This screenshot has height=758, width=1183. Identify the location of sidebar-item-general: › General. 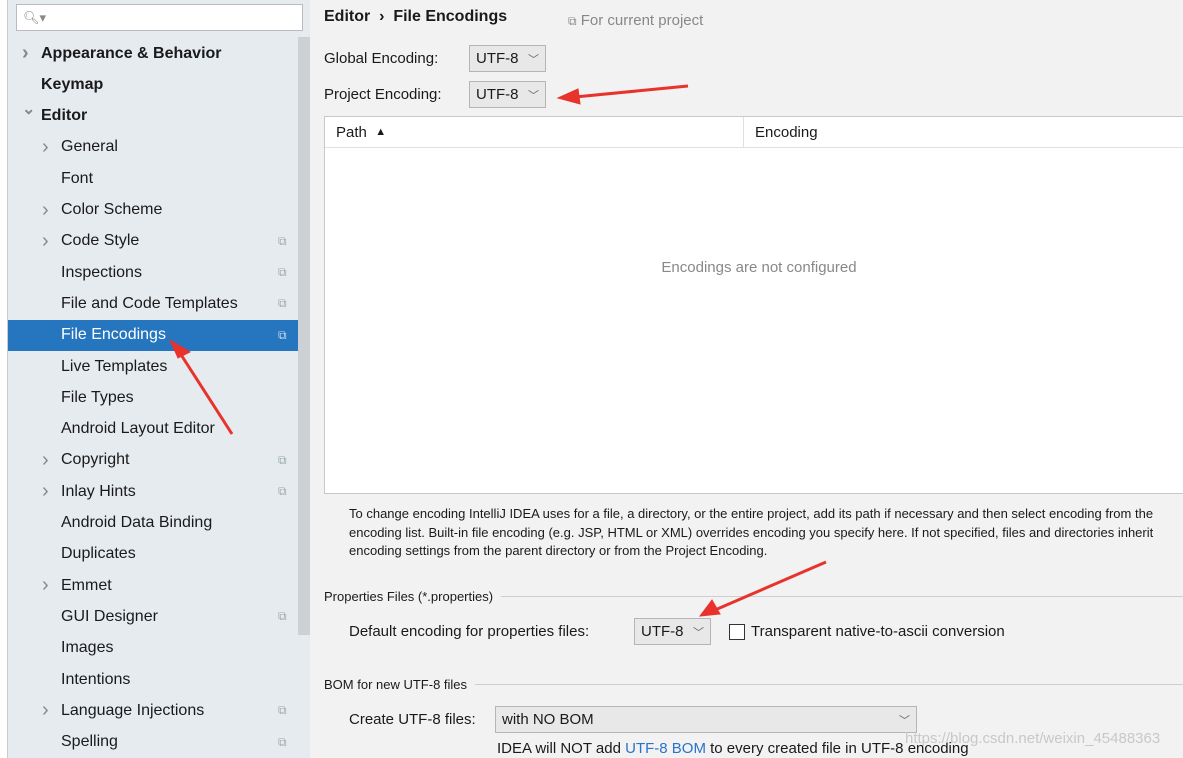
(159, 147).